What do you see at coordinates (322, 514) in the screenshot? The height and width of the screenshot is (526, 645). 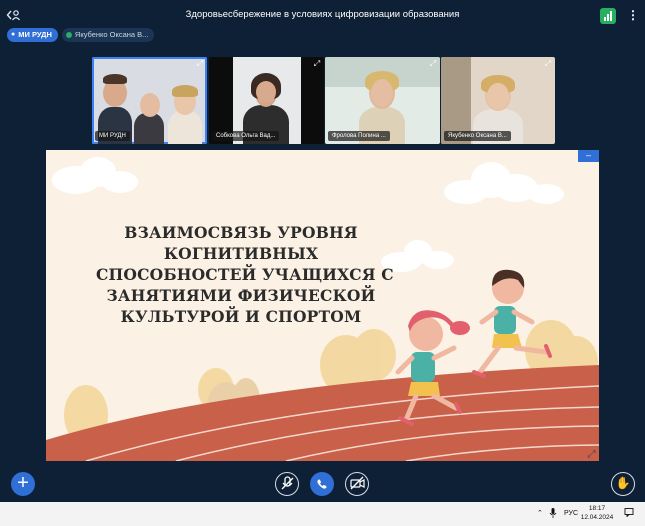 I see `os-taskbar: ⌃ РУС 18:17 12.04.2024` at bounding box center [322, 514].